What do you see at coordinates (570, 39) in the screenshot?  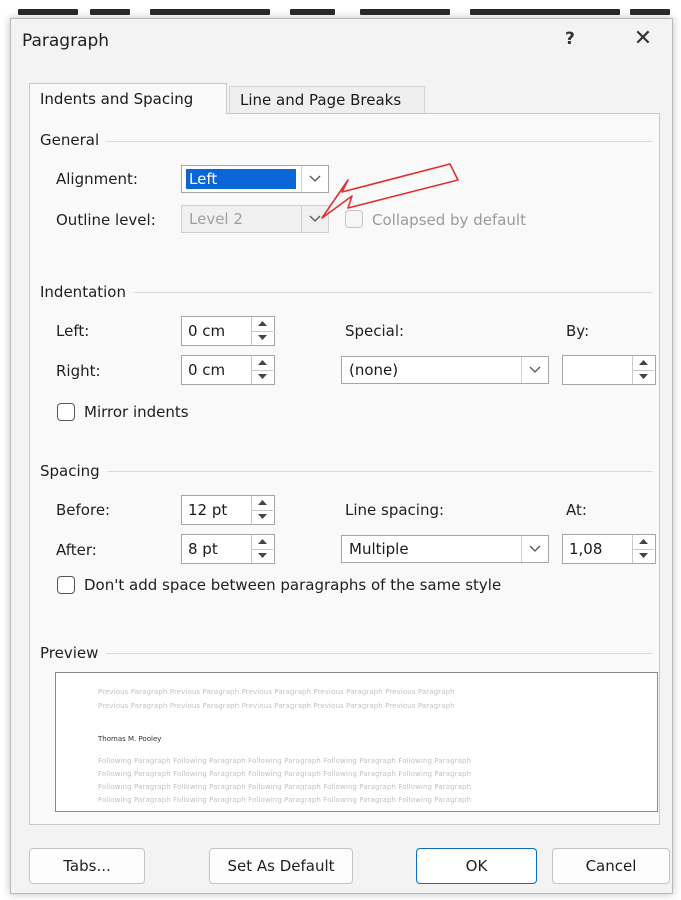 I see `help-button: ?` at bounding box center [570, 39].